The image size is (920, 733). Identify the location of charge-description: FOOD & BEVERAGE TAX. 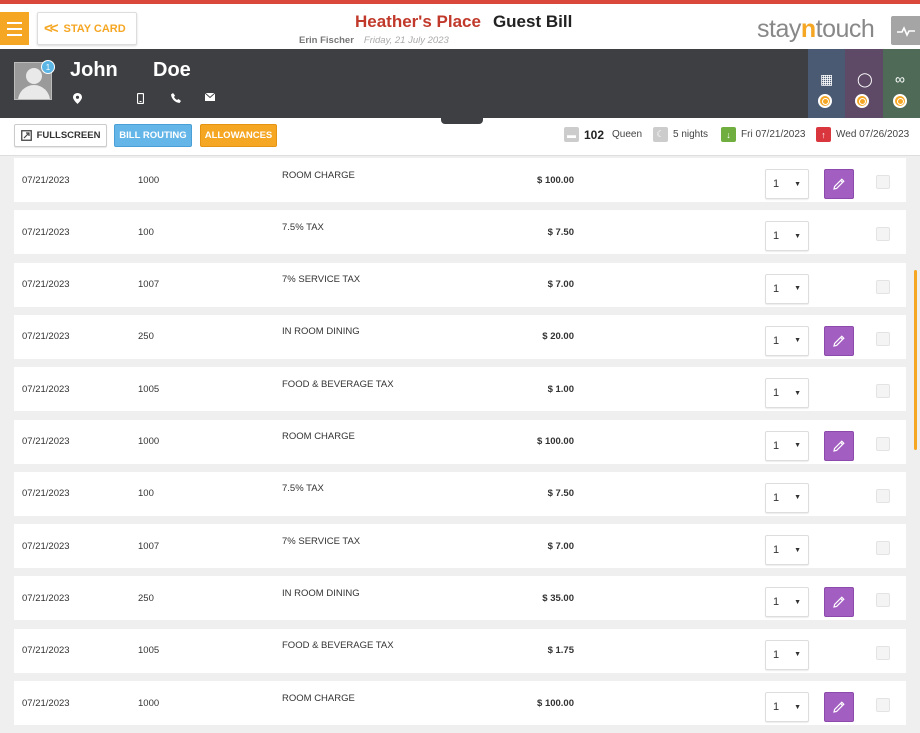
(338, 646).